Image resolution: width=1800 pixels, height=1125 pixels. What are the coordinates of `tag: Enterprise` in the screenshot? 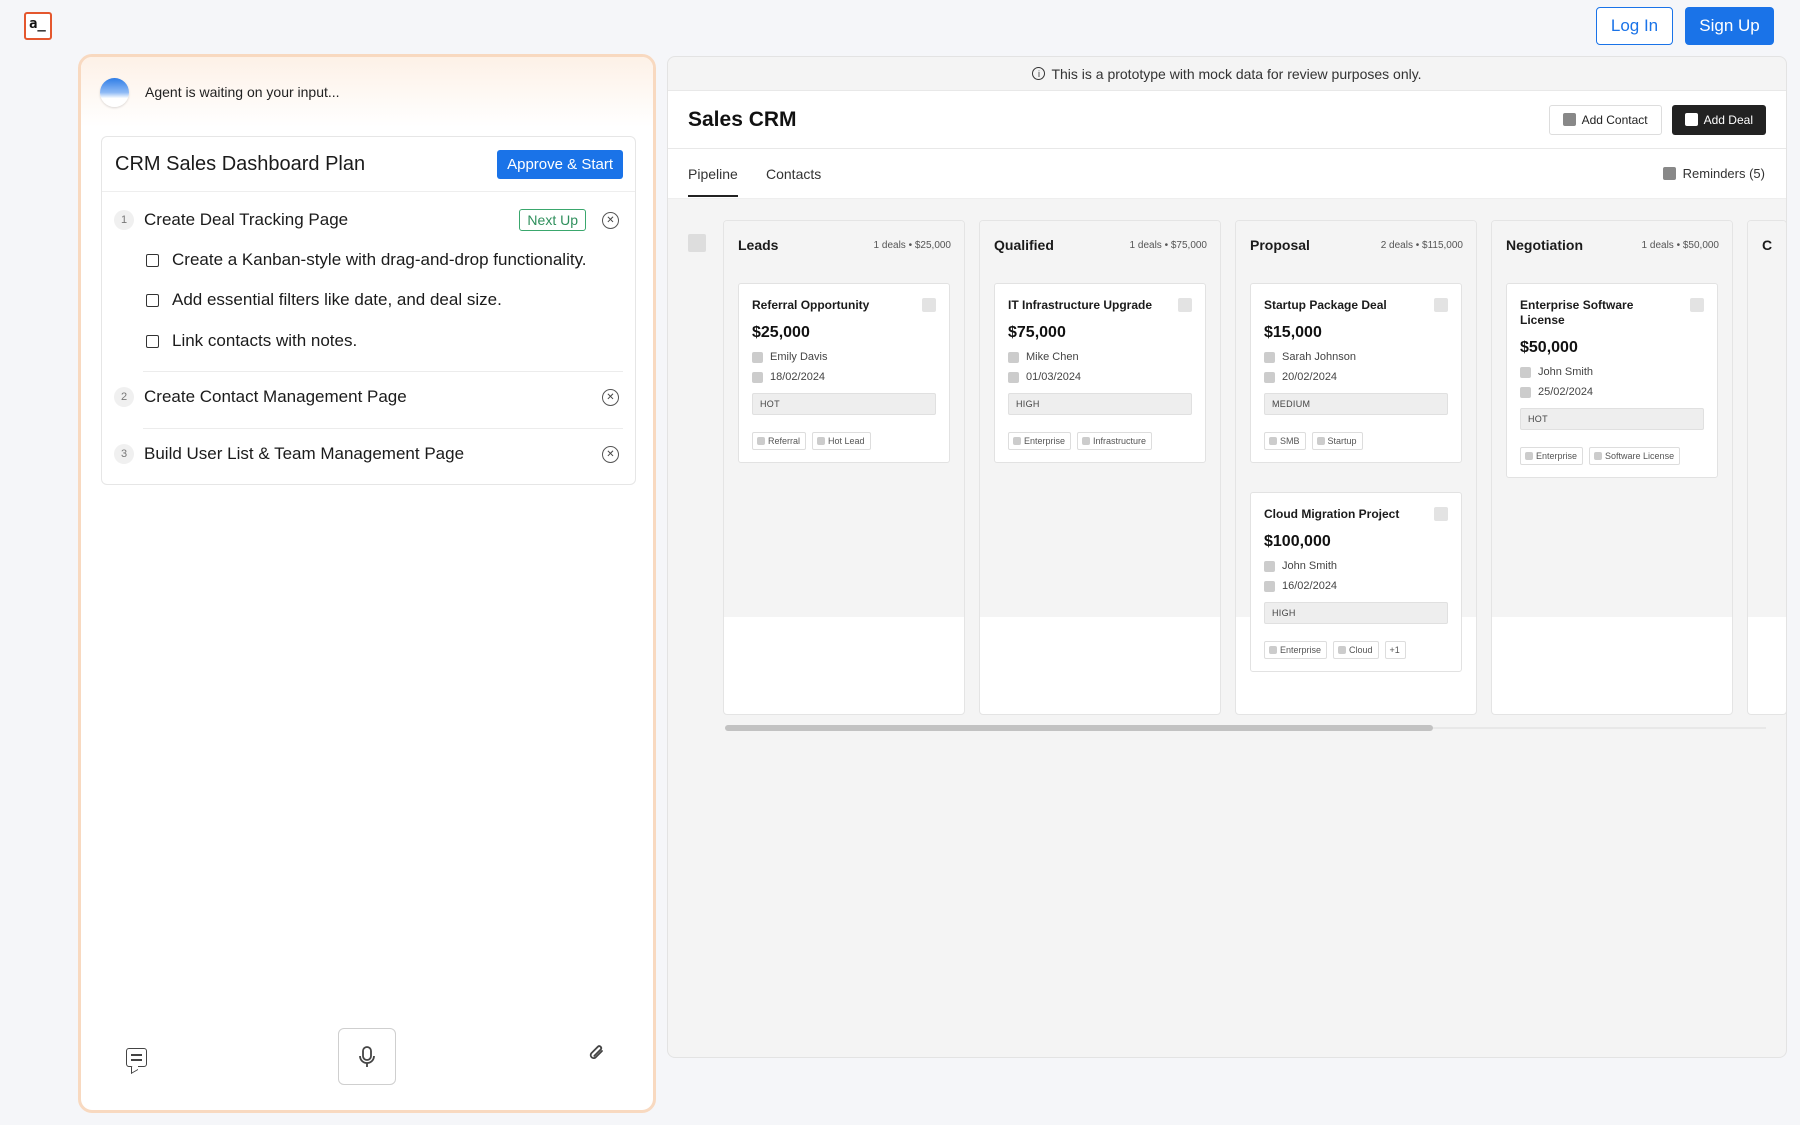 It's located at (1552, 456).